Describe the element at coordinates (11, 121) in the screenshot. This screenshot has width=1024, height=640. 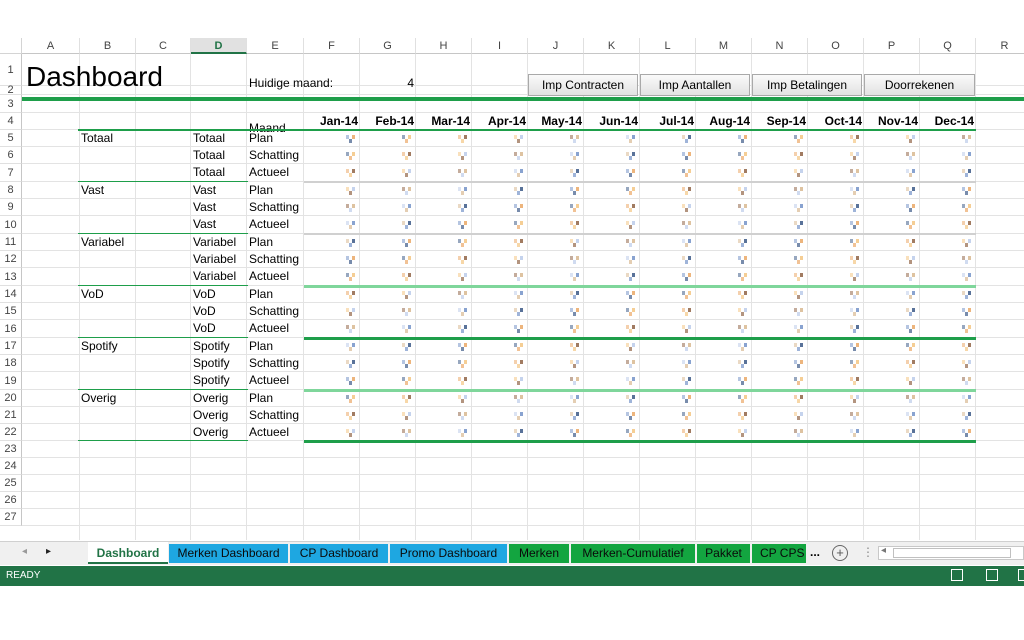
I see `row-header-4: 4` at that location.